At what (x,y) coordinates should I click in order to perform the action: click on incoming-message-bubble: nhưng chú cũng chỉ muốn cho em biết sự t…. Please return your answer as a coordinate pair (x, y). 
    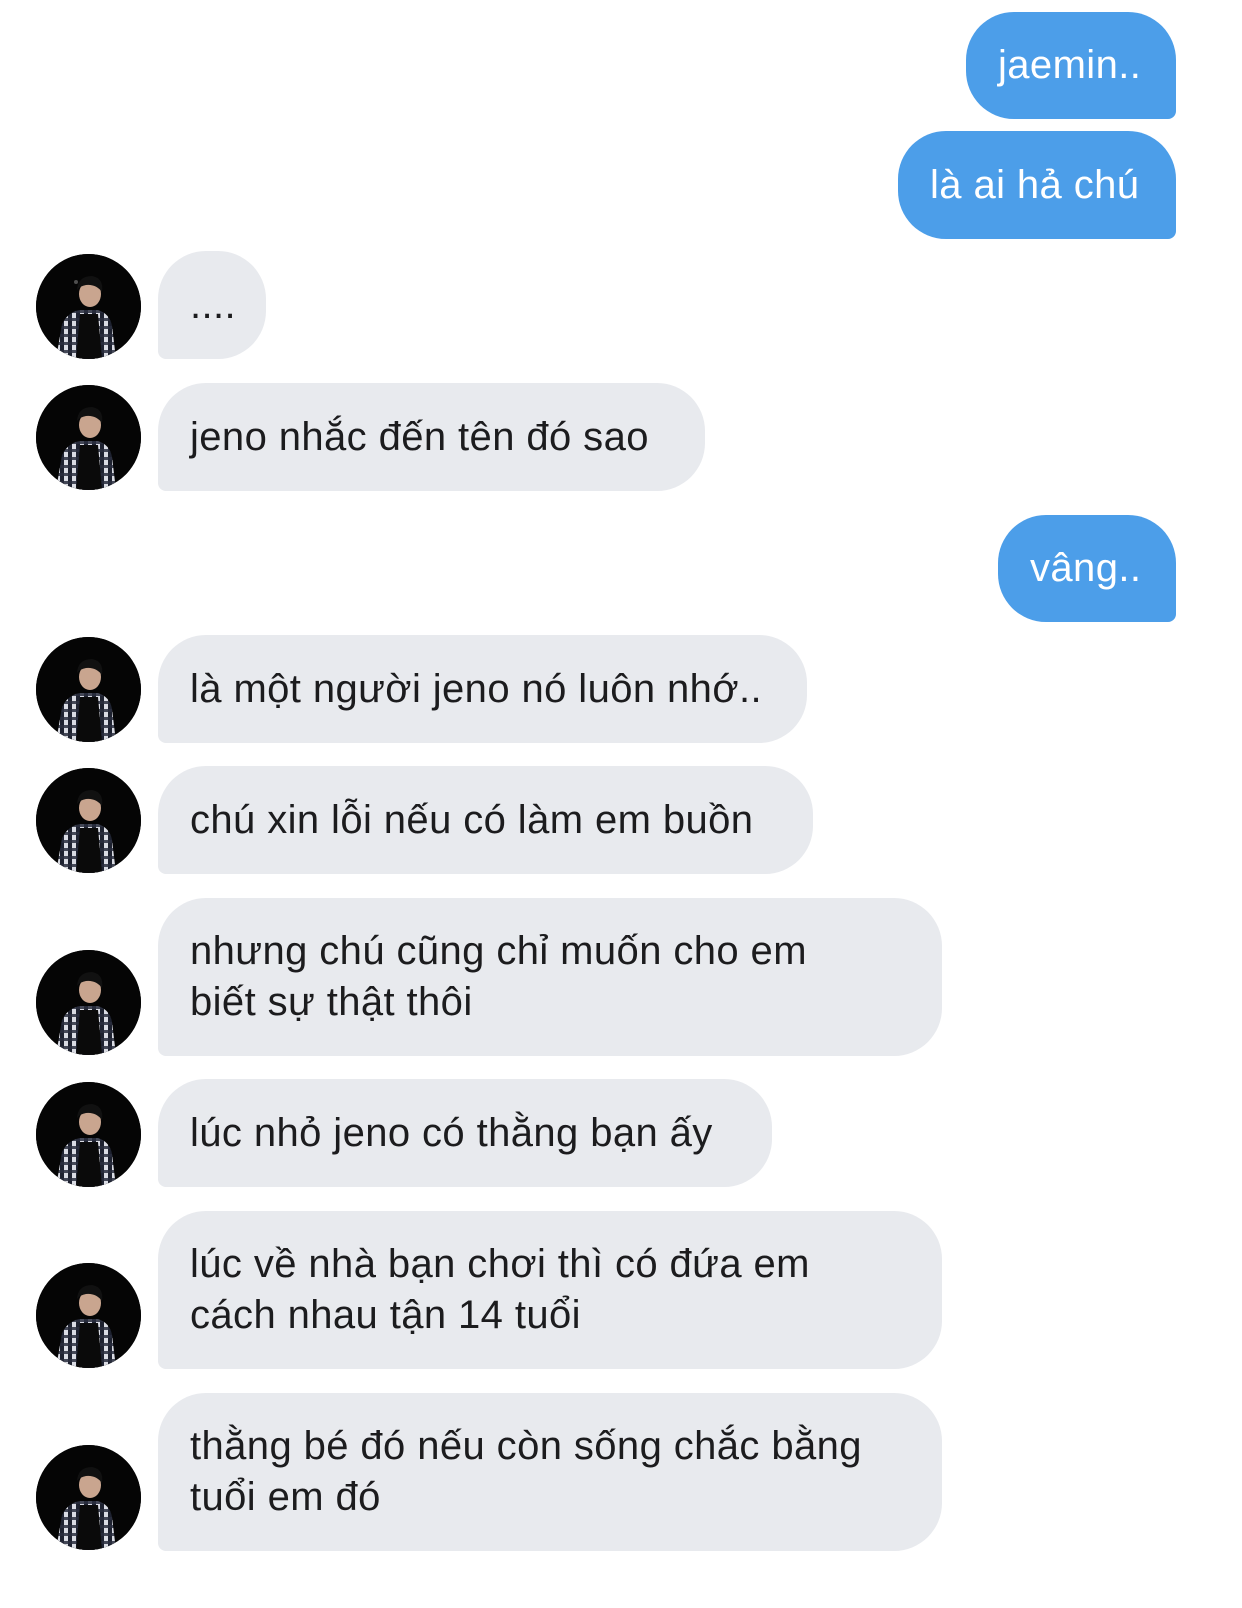
    Looking at the image, I should click on (550, 977).